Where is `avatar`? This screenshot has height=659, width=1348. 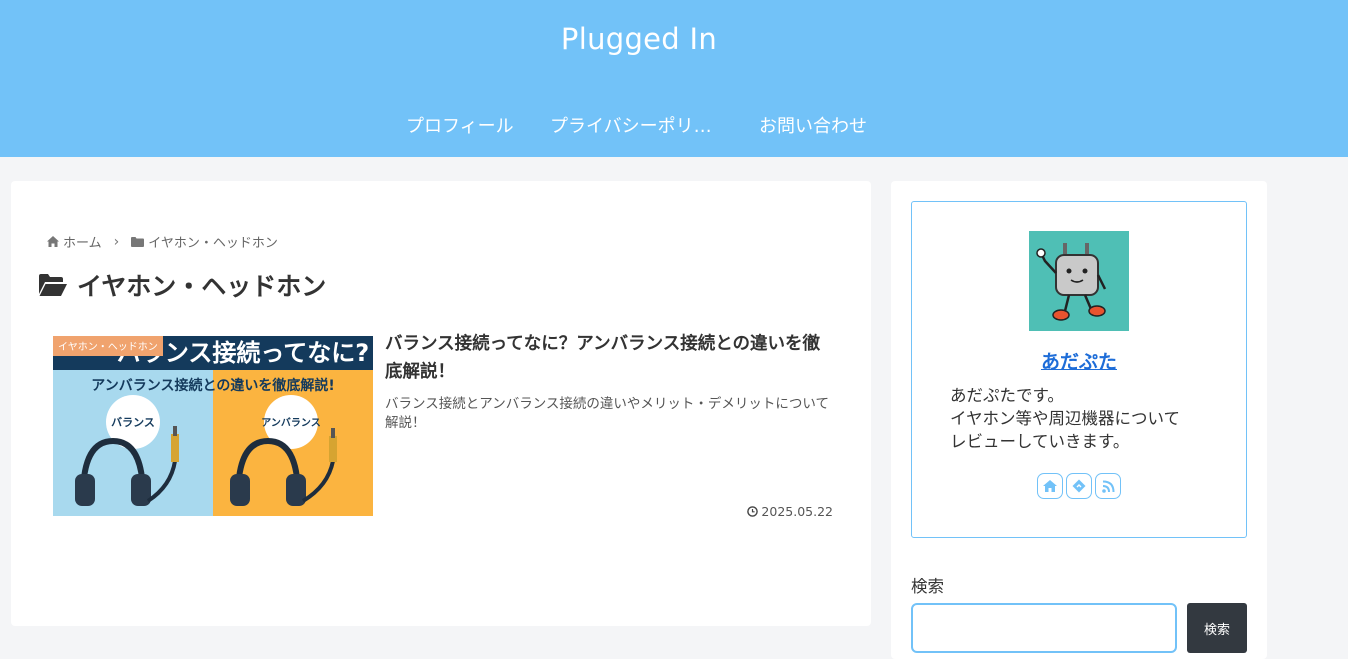
avatar is located at coordinates (1079, 281).